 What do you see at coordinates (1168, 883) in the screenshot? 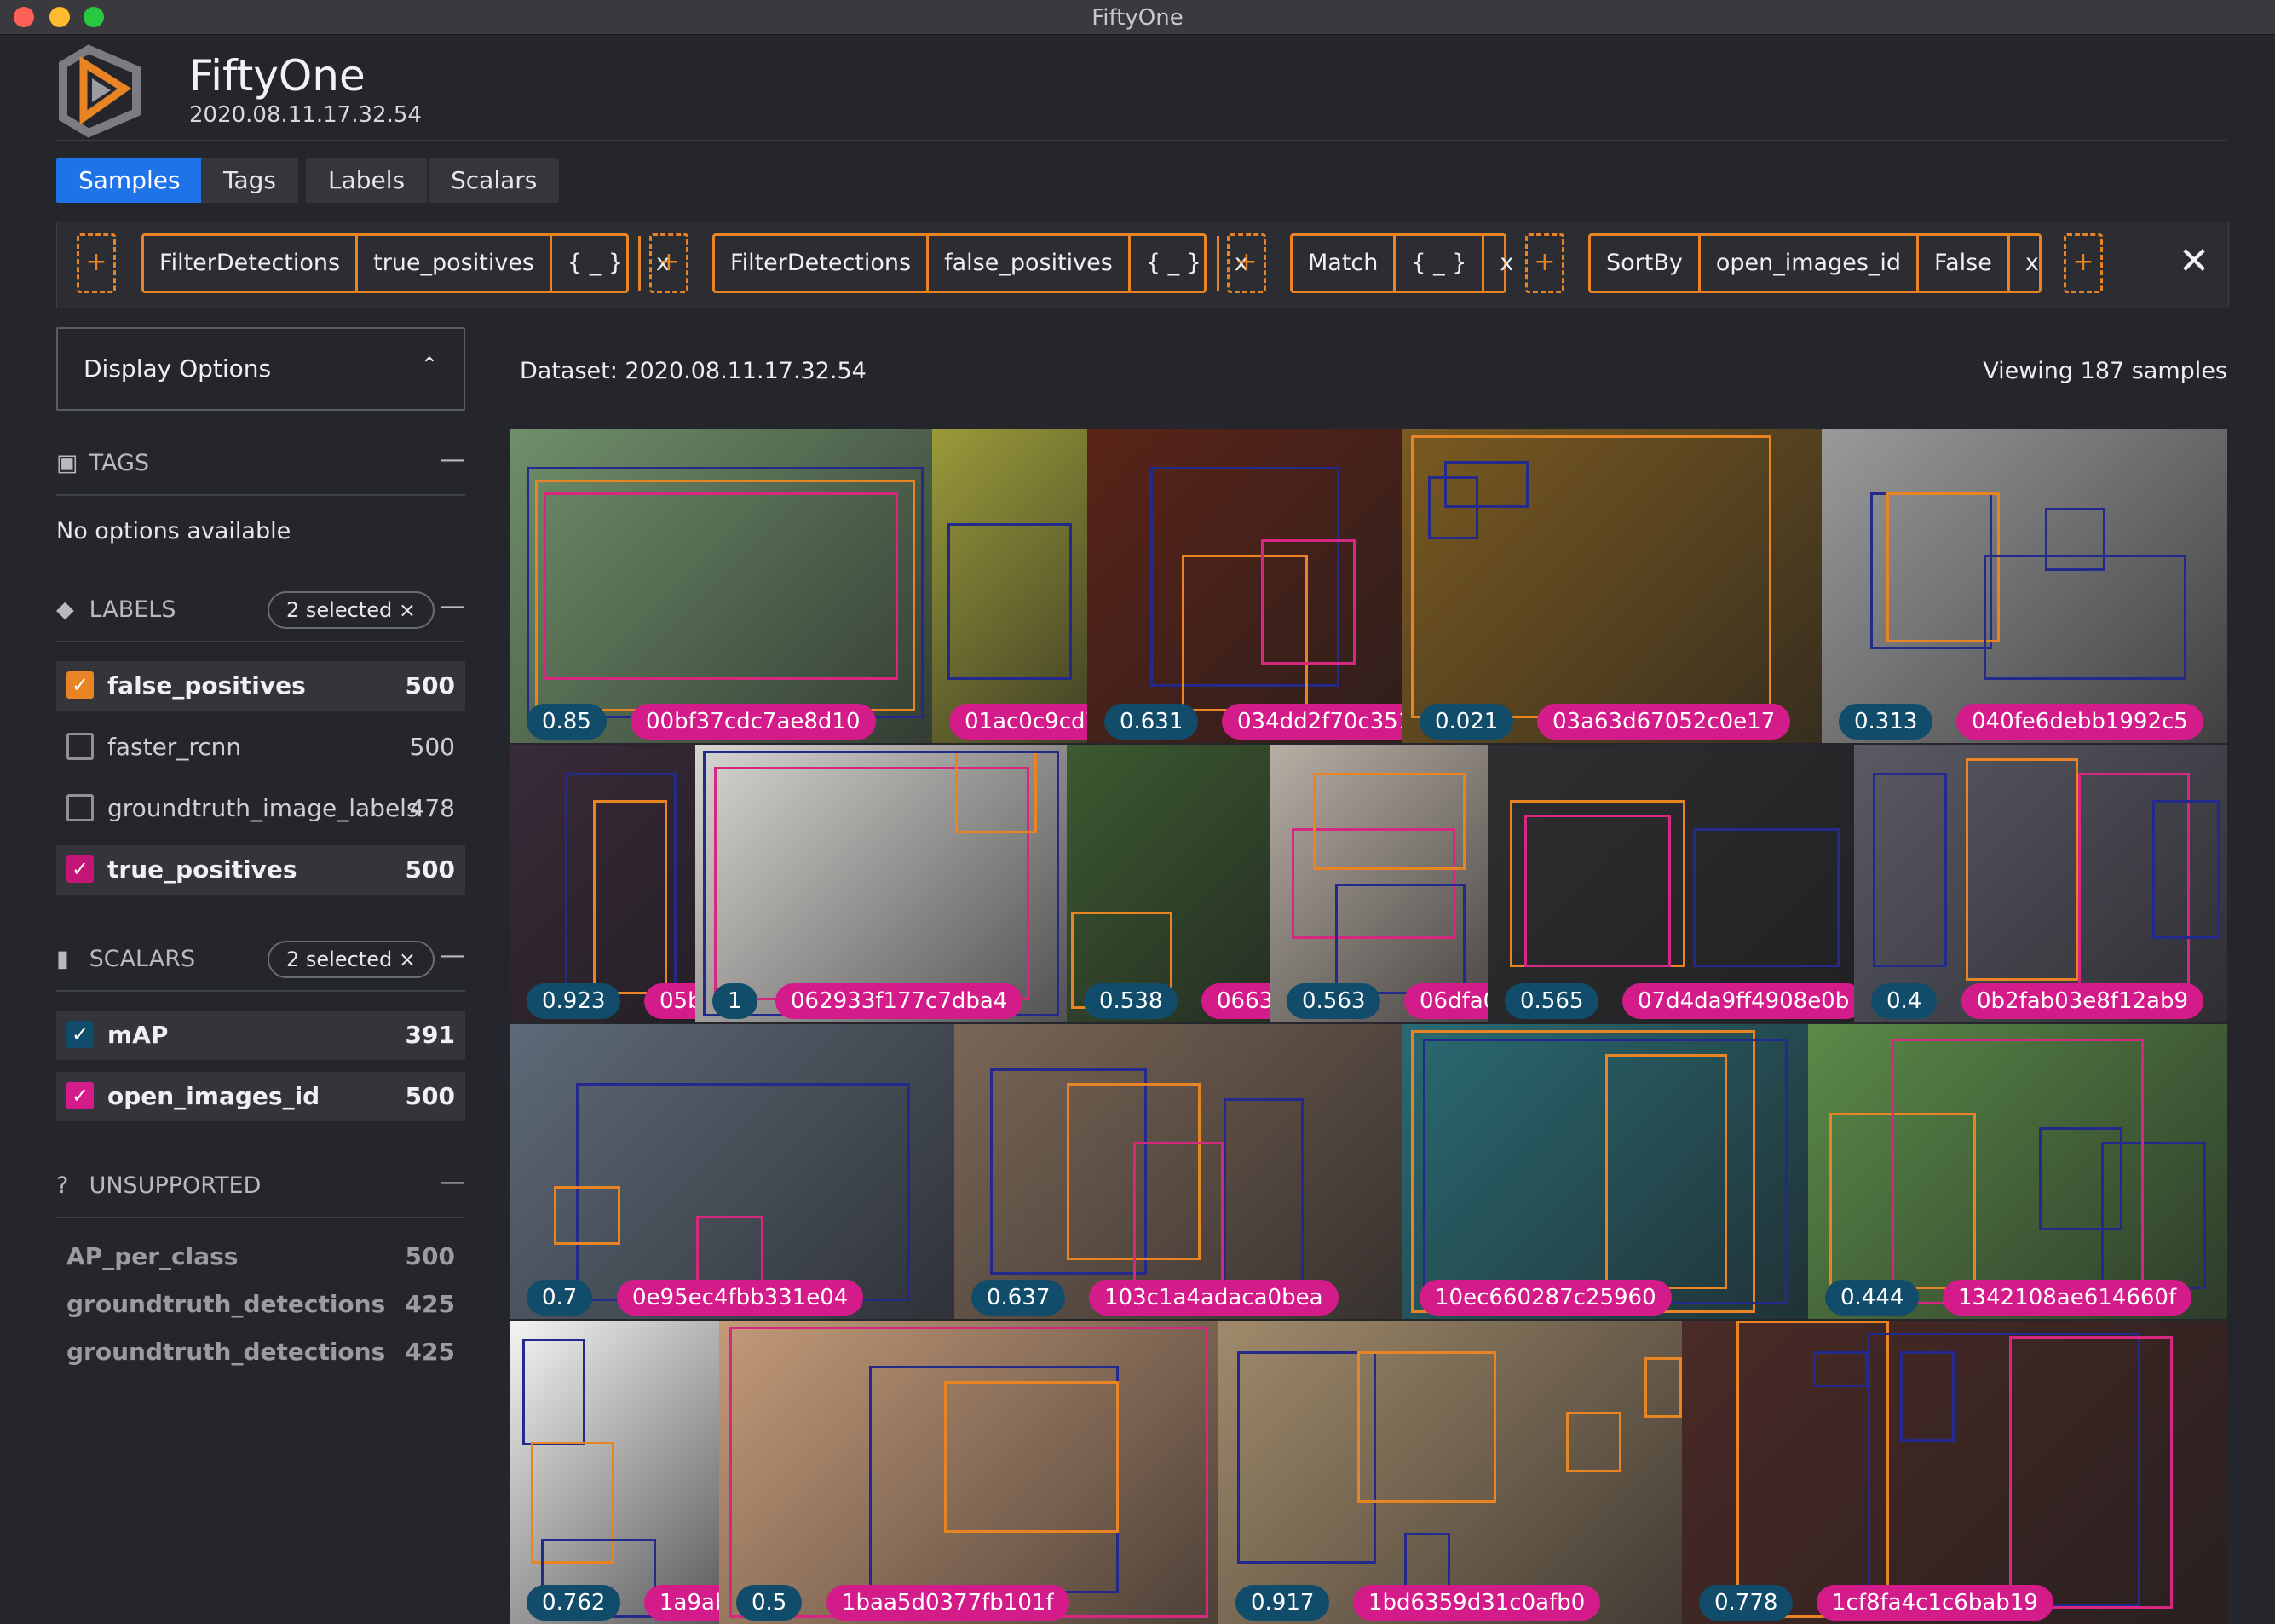
I see `sample-tile: 0.538 06631be322c626` at bounding box center [1168, 883].